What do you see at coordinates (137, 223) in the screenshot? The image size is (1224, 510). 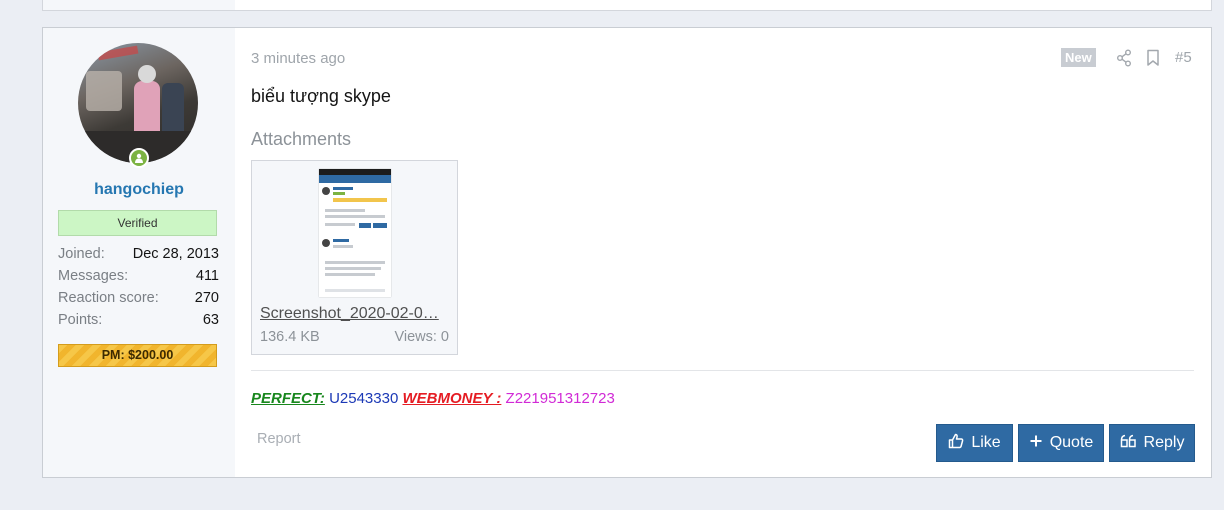 I see `verified-banner: Verified` at bounding box center [137, 223].